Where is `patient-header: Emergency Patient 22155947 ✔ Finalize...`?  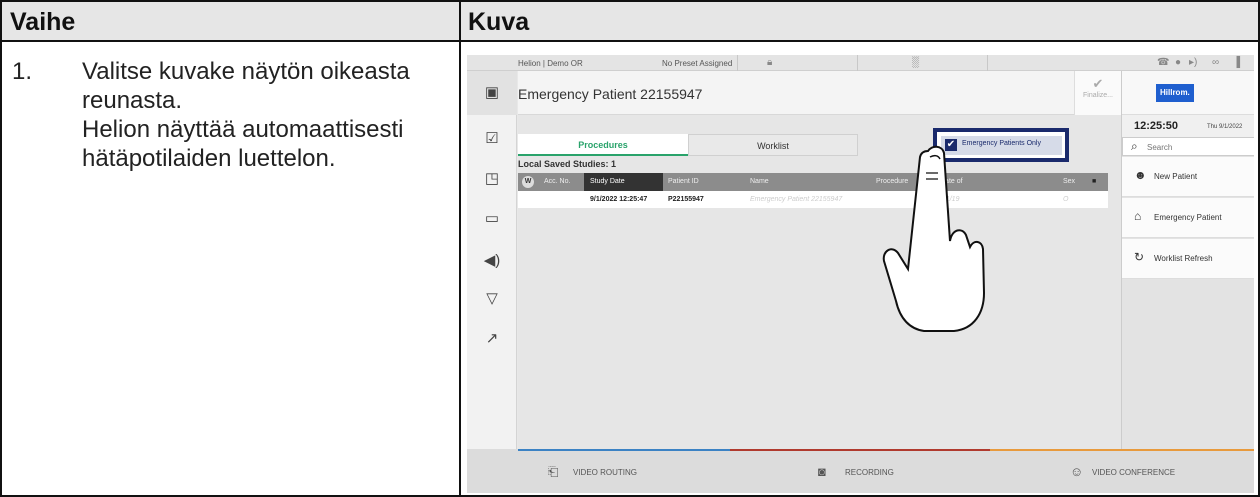
patient-header: Emergency Patient 22155947 ✔ Finalize... is located at coordinates (819, 93).